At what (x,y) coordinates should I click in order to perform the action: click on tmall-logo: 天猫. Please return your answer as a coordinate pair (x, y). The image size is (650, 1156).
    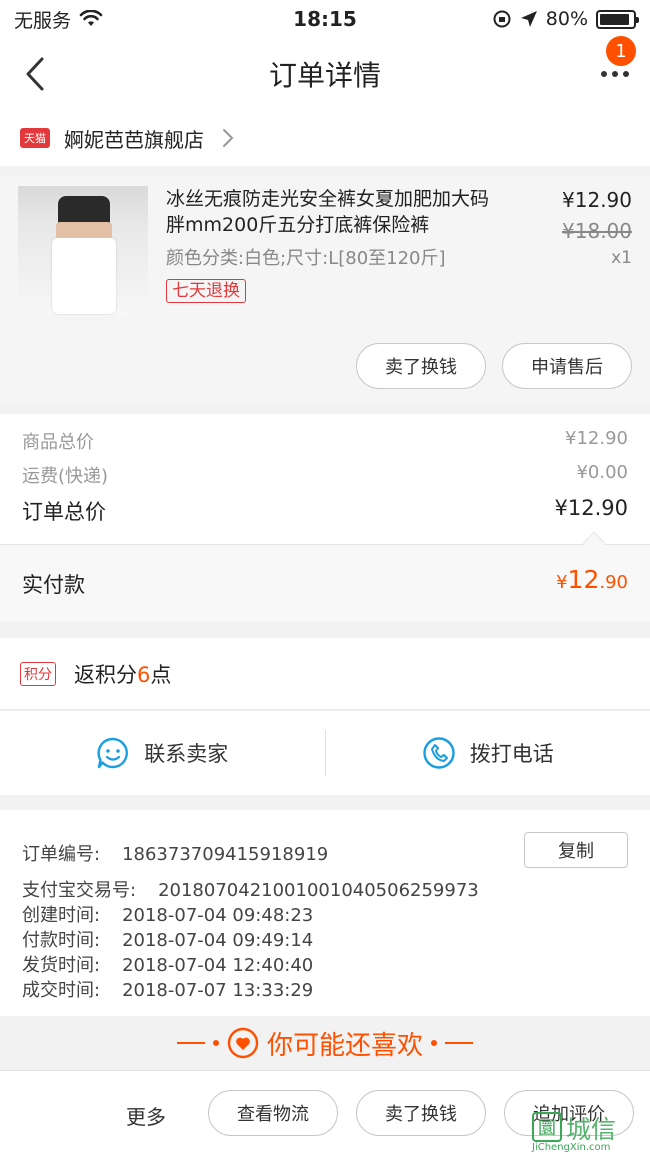
    Looking at the image, I should click on (35, 138).